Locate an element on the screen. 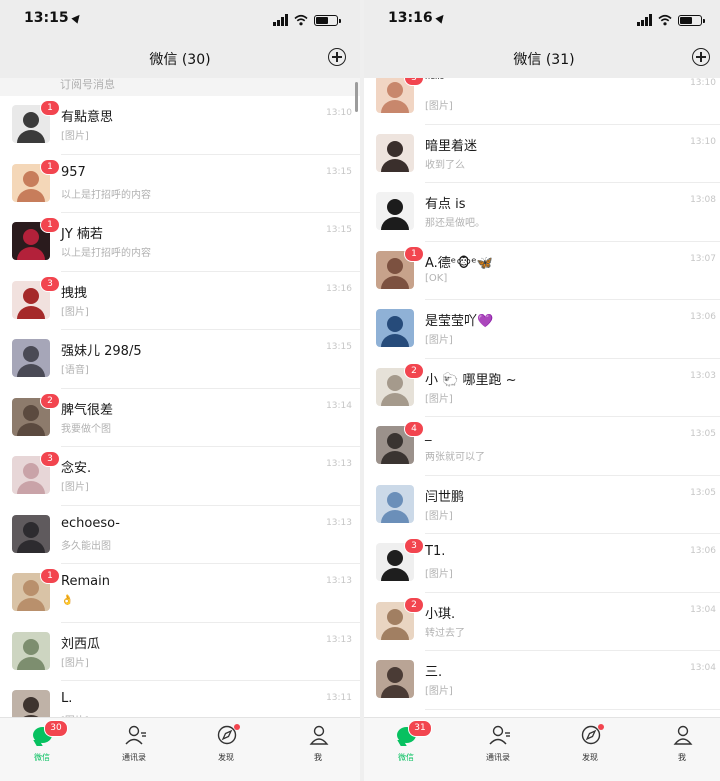 This screenshot has width=720, height=781. chat-name: _ is located at coordinates (428, 434).